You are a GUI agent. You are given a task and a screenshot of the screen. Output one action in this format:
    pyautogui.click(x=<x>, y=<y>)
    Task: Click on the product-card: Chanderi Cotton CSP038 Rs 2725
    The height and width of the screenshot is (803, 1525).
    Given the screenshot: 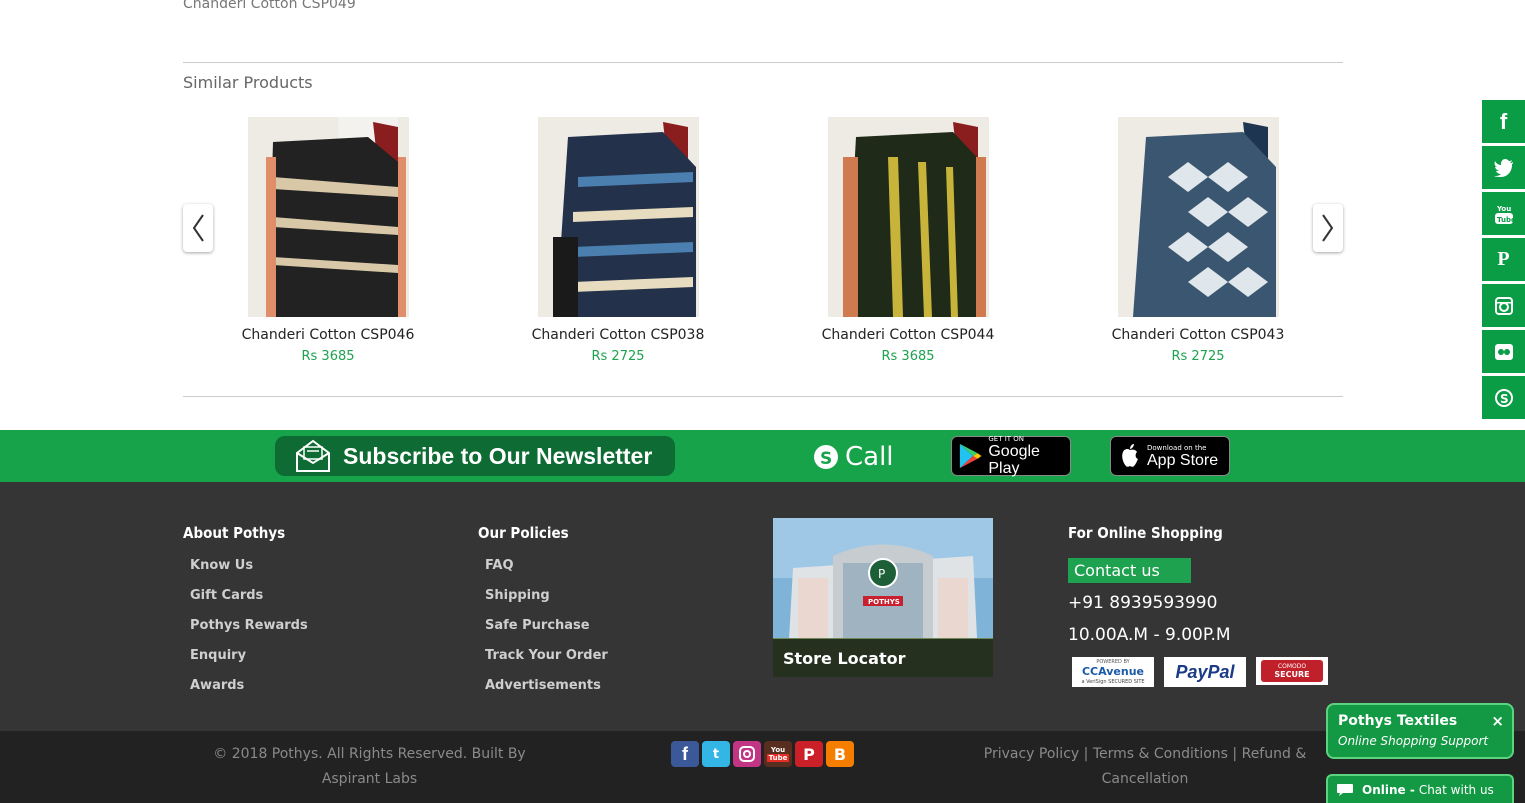 What is the action you would take?
    pyautogui.click(x=618, y=240)
    